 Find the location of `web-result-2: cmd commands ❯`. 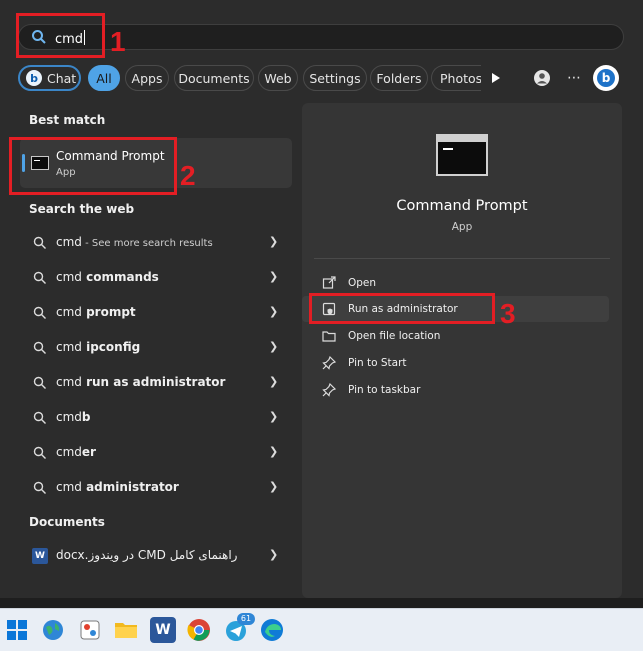

web-result-2: cmd commands ❯ is located at coordinates (156, 278).